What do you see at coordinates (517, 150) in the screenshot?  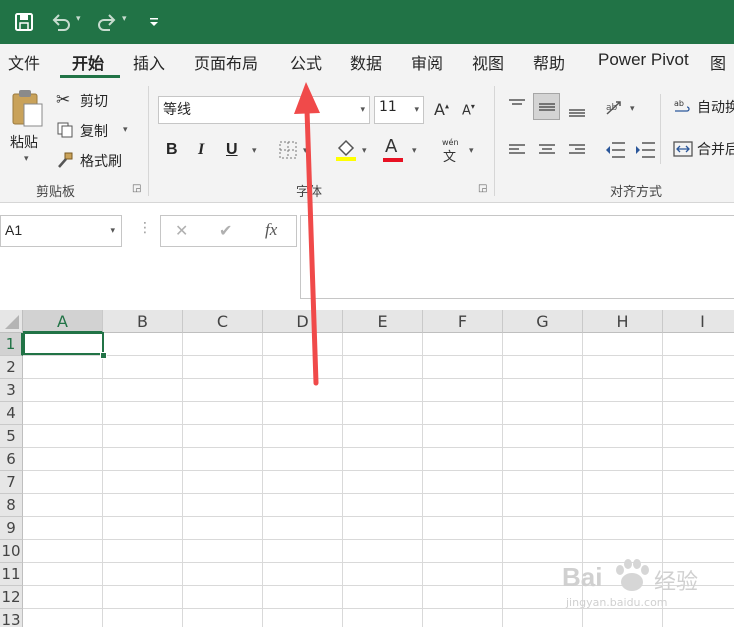 I see `align-left-icon` at bounding box center [517, 150].